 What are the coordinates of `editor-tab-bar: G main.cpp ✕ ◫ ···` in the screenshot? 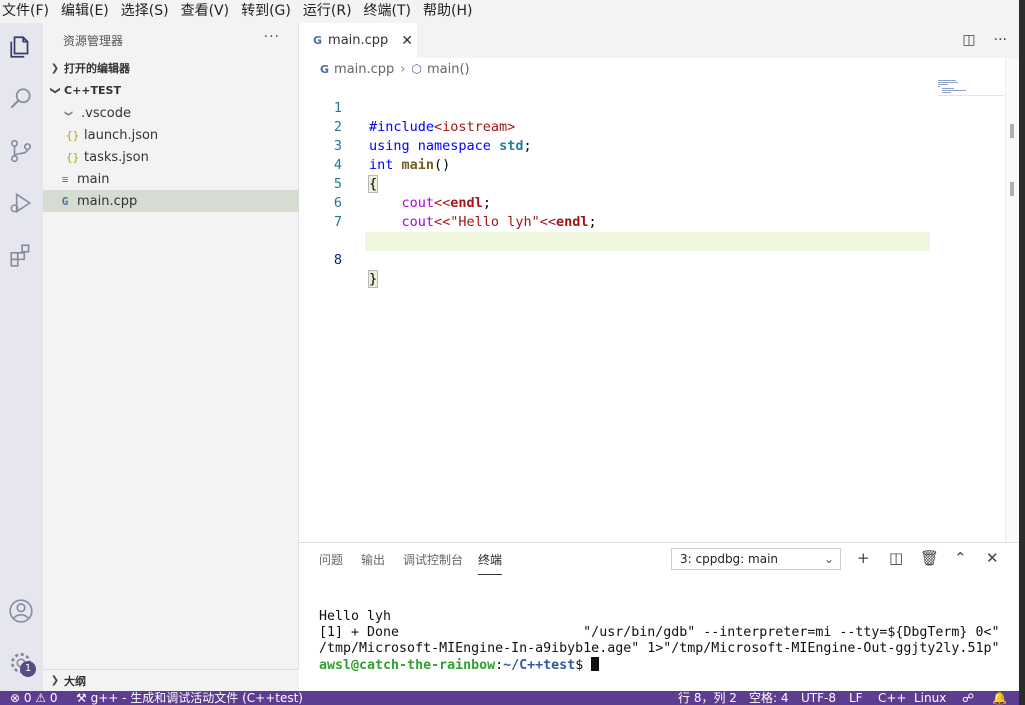 It's located at (662, 40).